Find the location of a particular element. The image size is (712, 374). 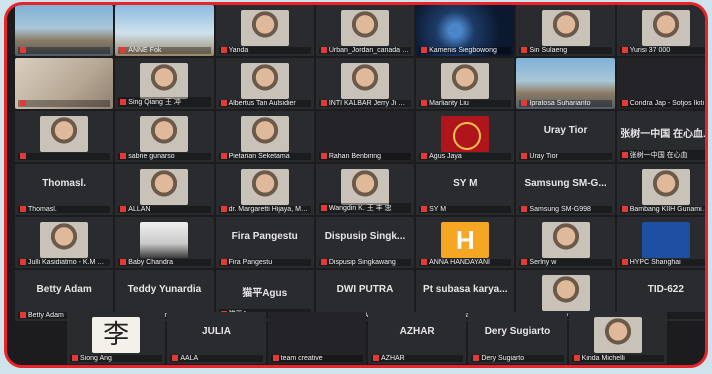

participant-label: Condra Jap - Sotjos Ikiti is located at coordinates (662, 103).